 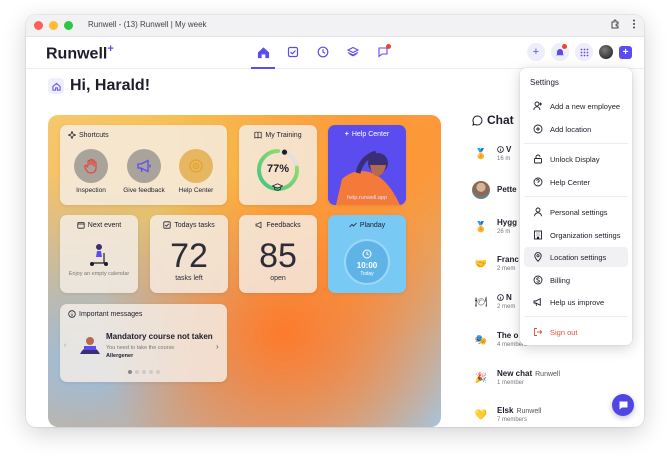 I want to click on next-message-button: ›, so click(x=217, y=346).